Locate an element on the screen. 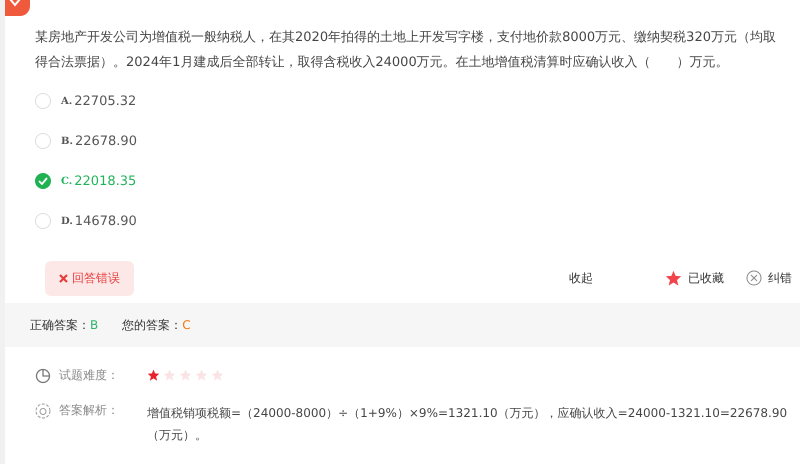  question-text: 某房地产开发公司为增值税一般纳税人，在其2020年拍得的土地上开发写字楼，支付地价款8000万元、缴纳契税320万元（均取得合法票据）。2024年1月建成后全部转让，取得含税收入24000万元。在土地增值税清算时应确认收入（ ）万元。 is located at coordinates (406, 50).